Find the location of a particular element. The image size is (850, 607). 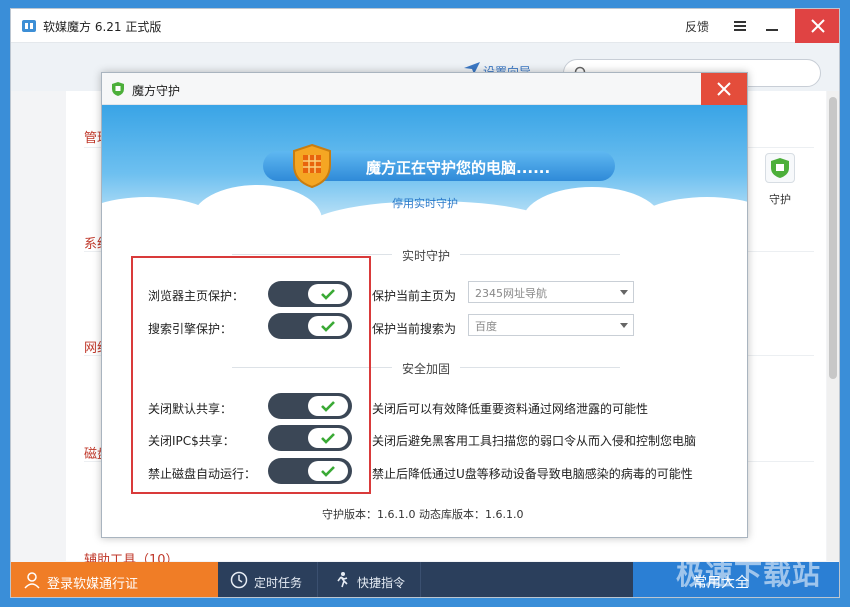

highlight-annotation is located at coordinates (251, 375).